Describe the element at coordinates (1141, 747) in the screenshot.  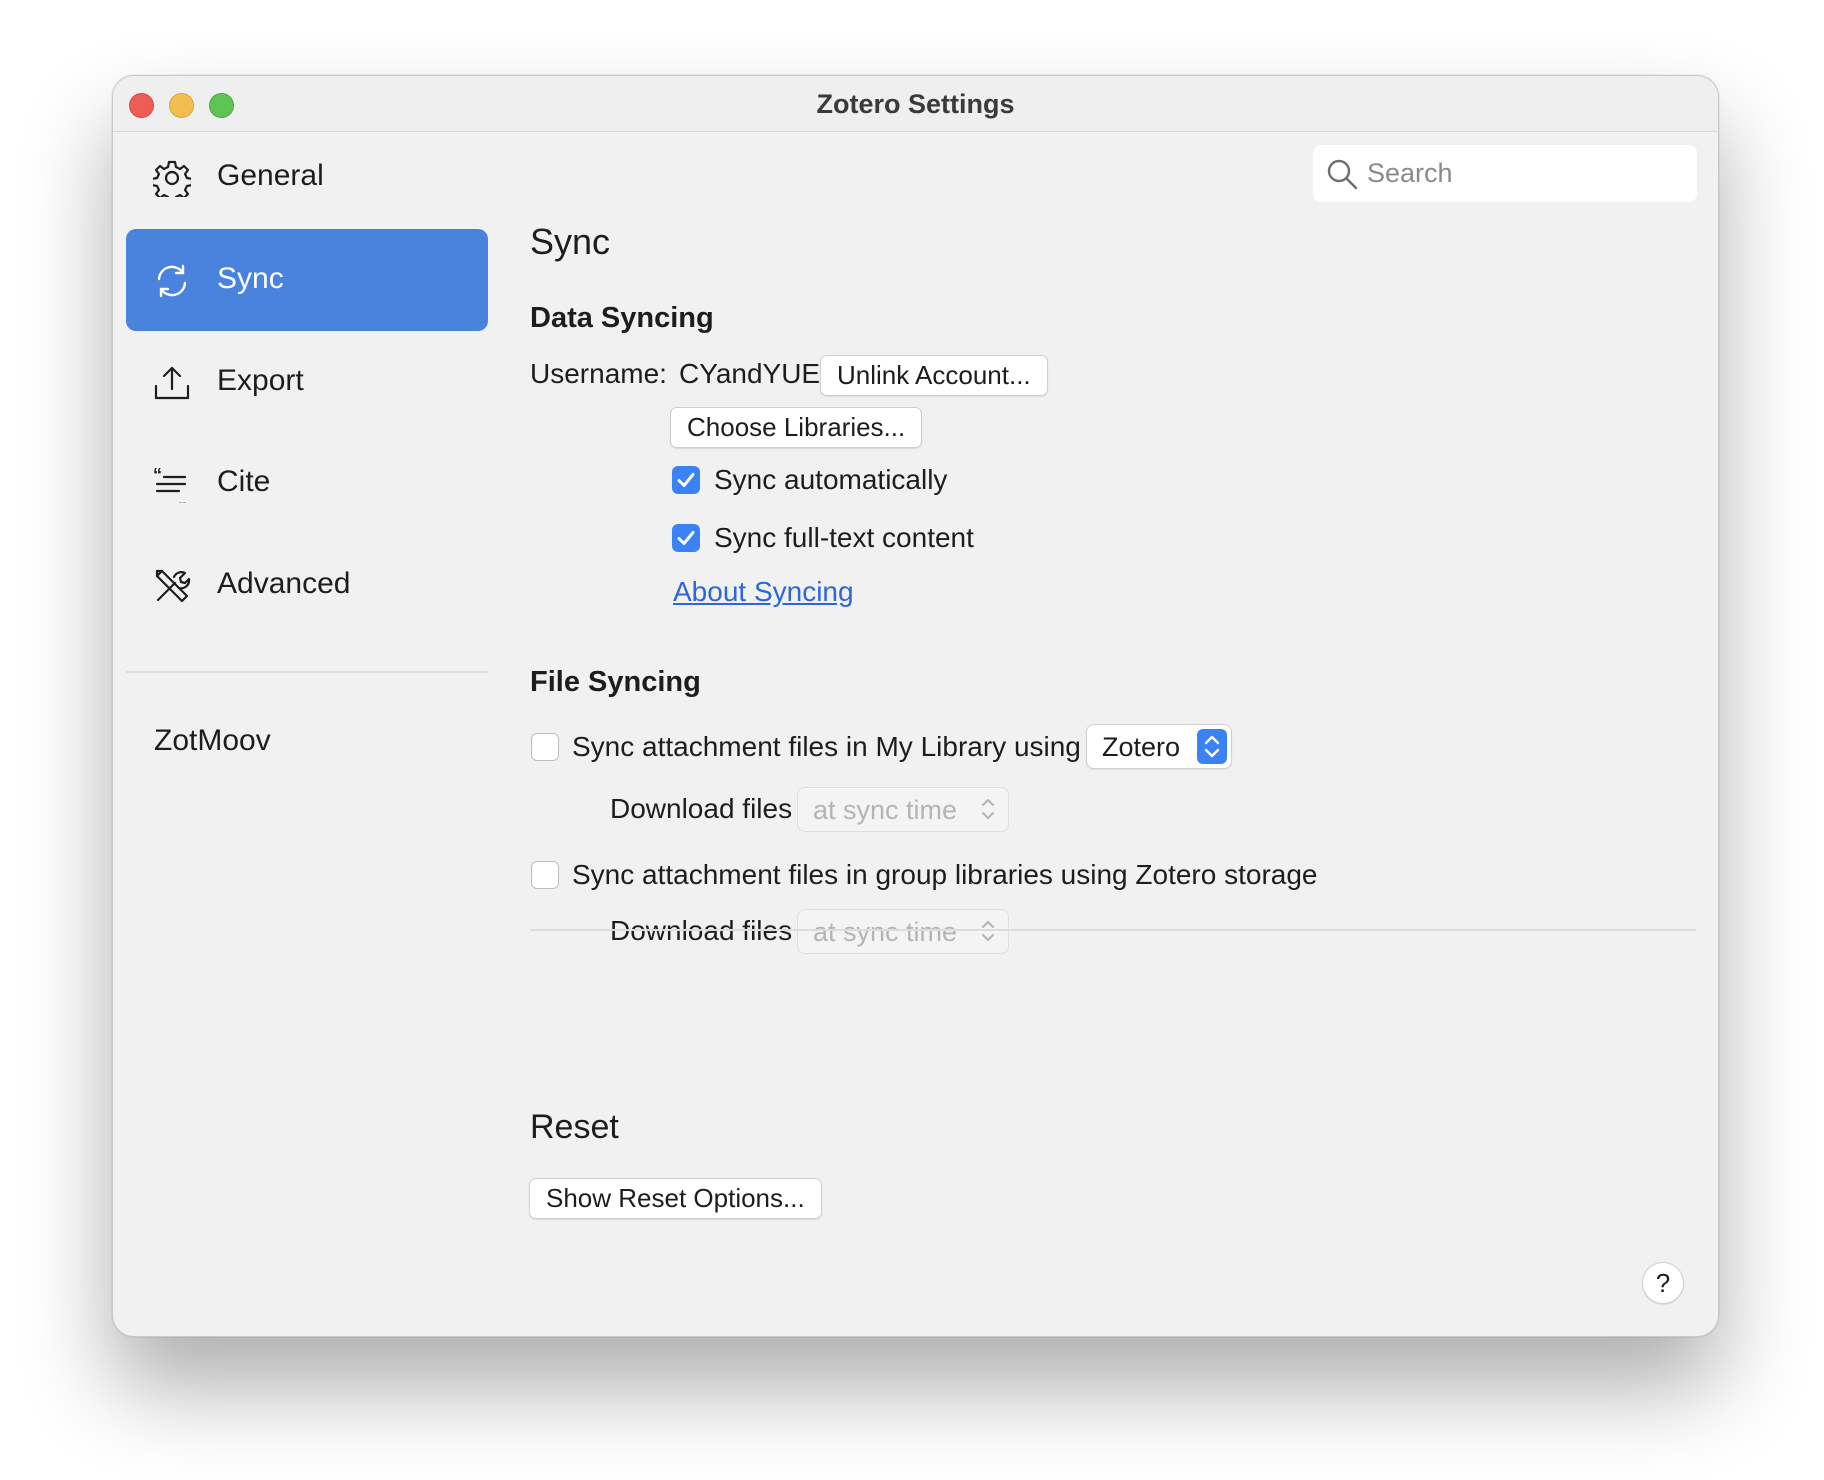
I see `file-sync-service-value: Zotero` at that location.